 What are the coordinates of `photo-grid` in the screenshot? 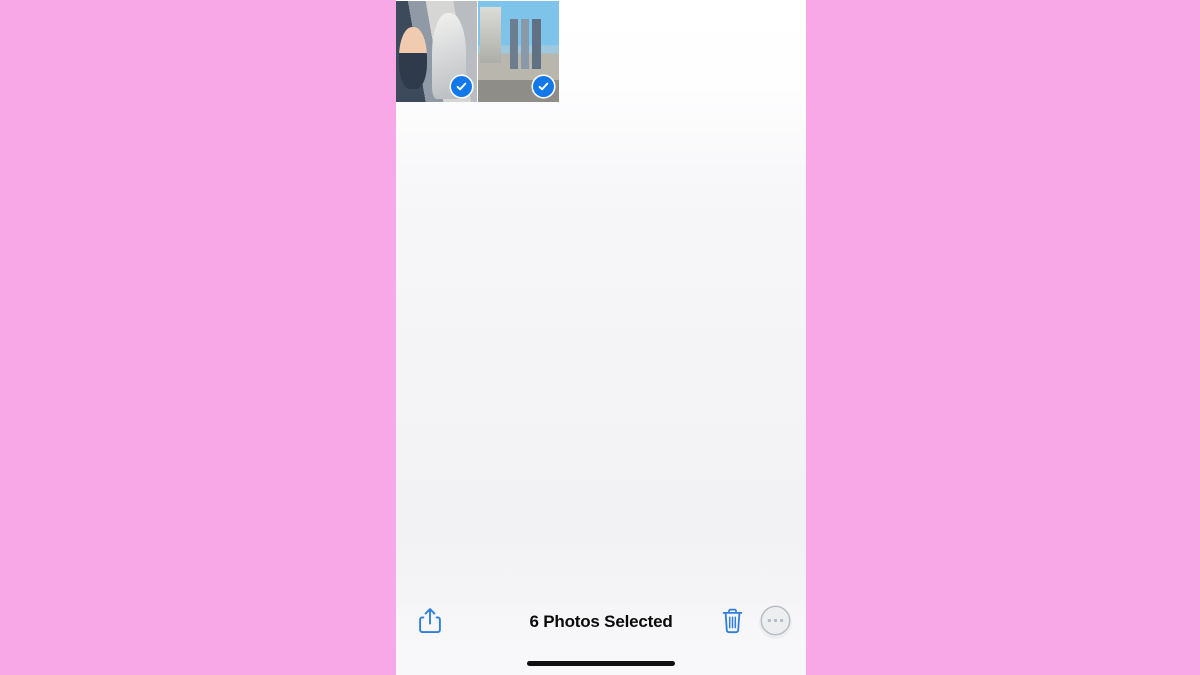 It's located at (601, 51).